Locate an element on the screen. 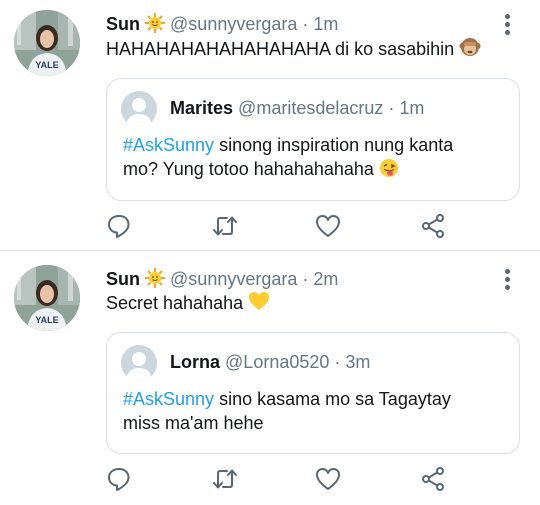 The image size is (540, 505). quoted-text-line: sinong inspiration nung kanta is located at coordinates (334, 145).